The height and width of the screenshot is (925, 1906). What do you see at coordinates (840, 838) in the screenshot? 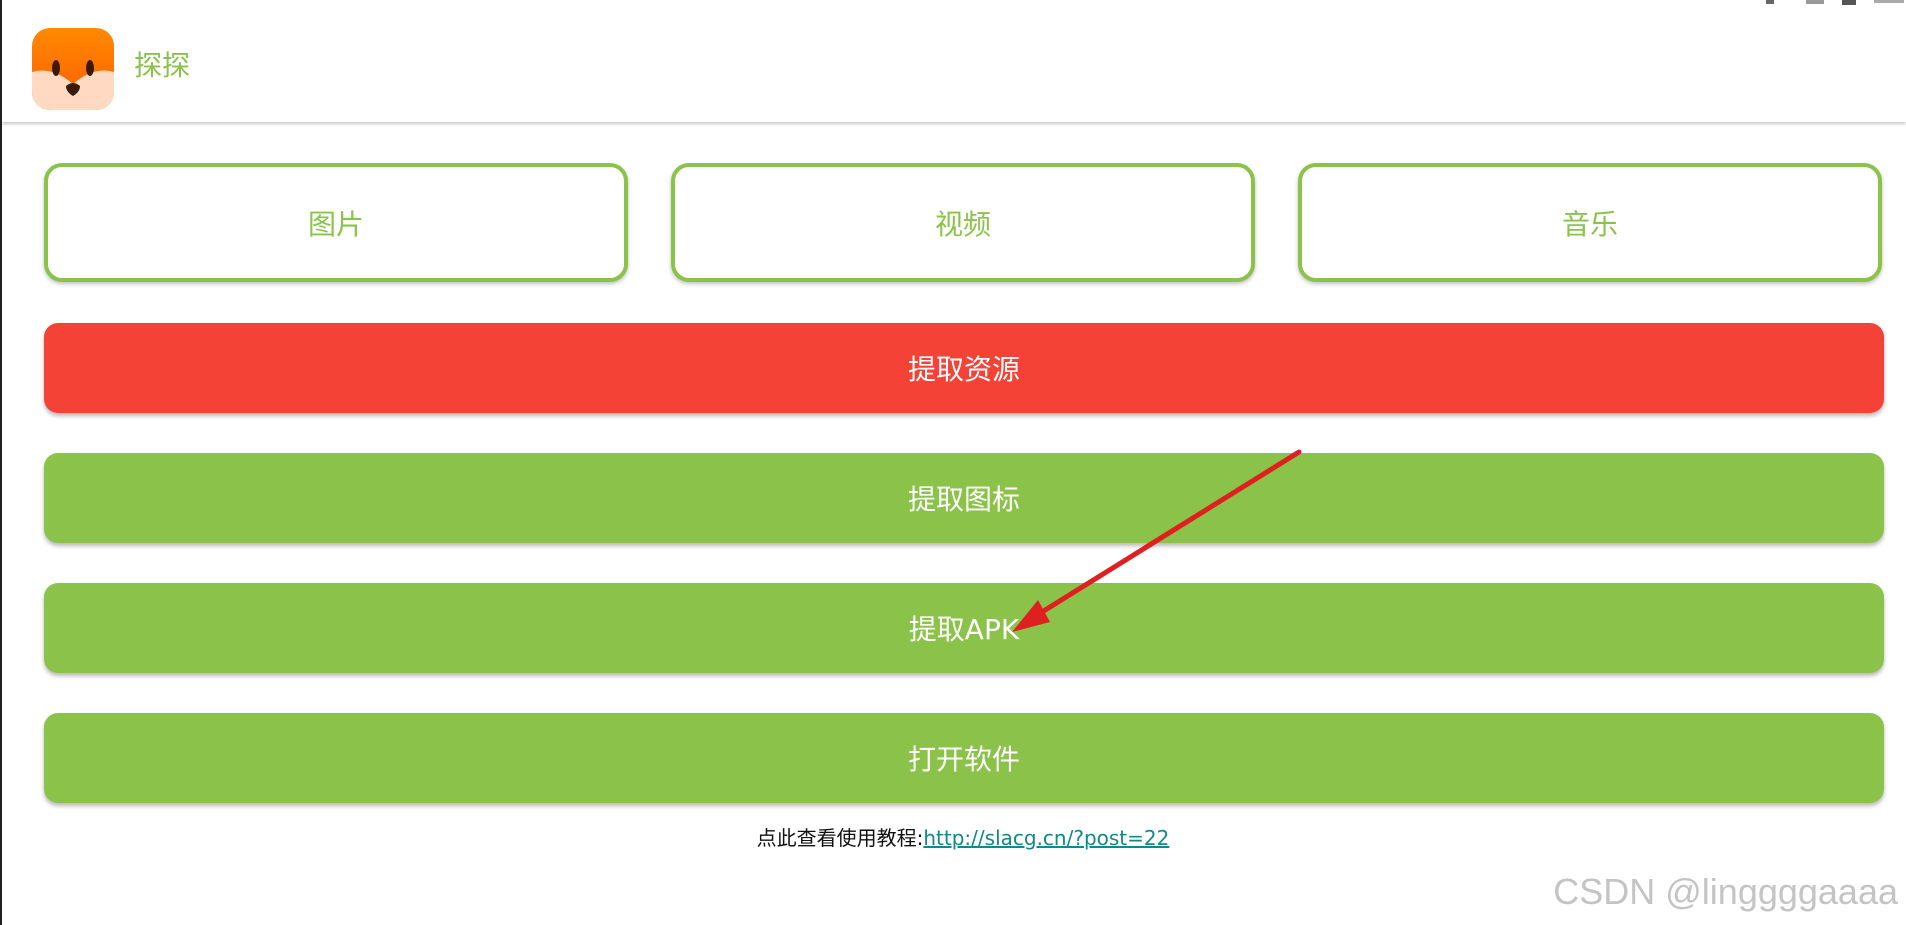
I see `tutorial-label: 点此查看使用教程:` at bounding box center [840, 838].